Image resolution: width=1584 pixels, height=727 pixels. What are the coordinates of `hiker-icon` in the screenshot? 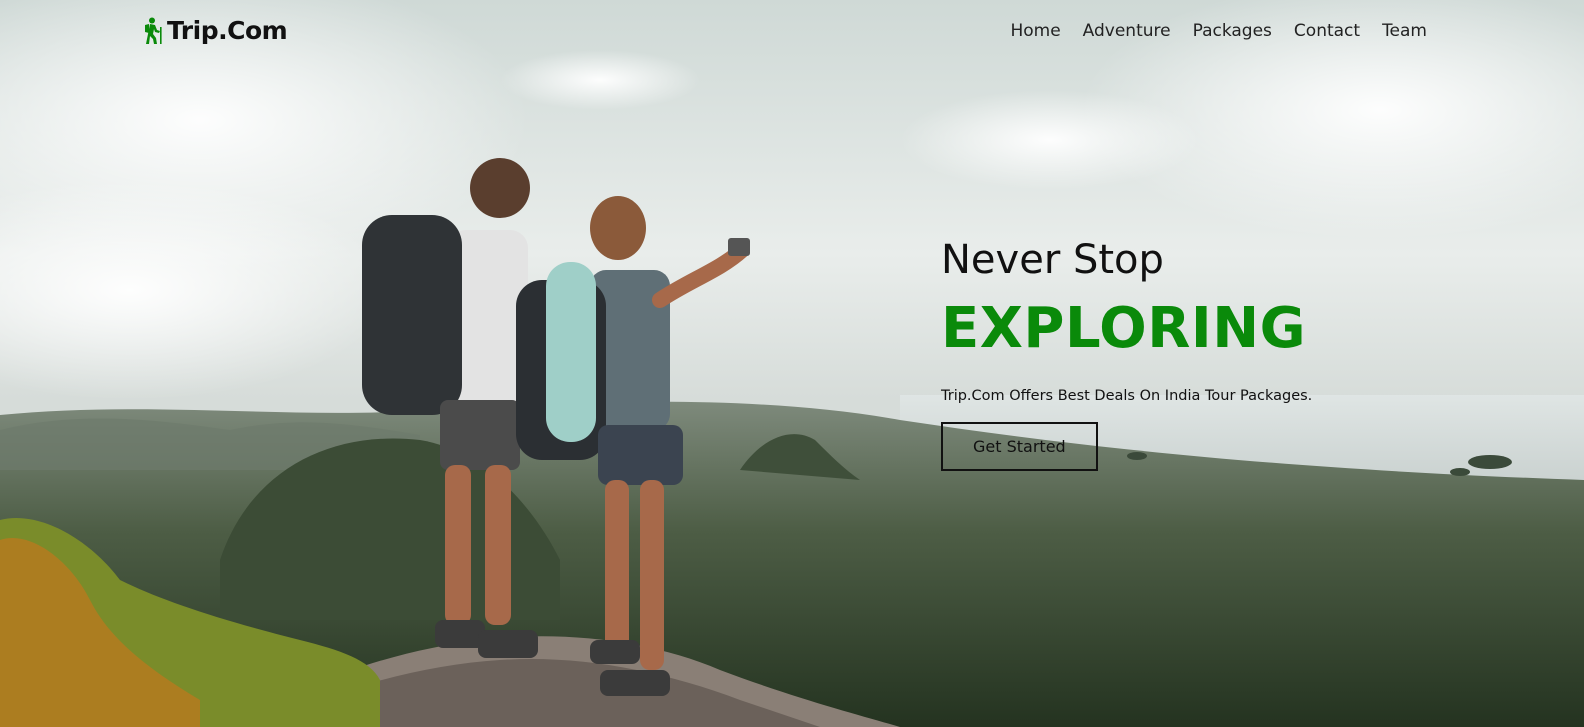 It's located at (153, 30).